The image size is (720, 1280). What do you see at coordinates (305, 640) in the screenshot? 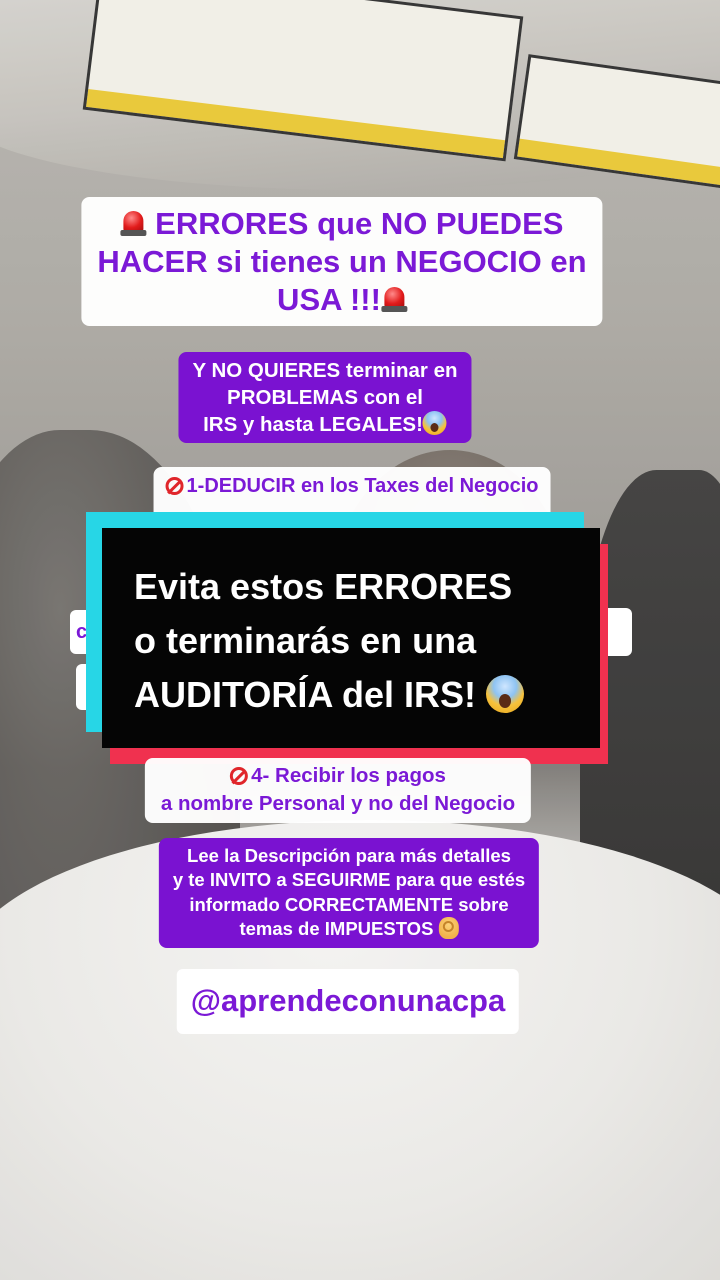
I see `banner-line-2: o terminarás en una` at bounding box center [305, 640].